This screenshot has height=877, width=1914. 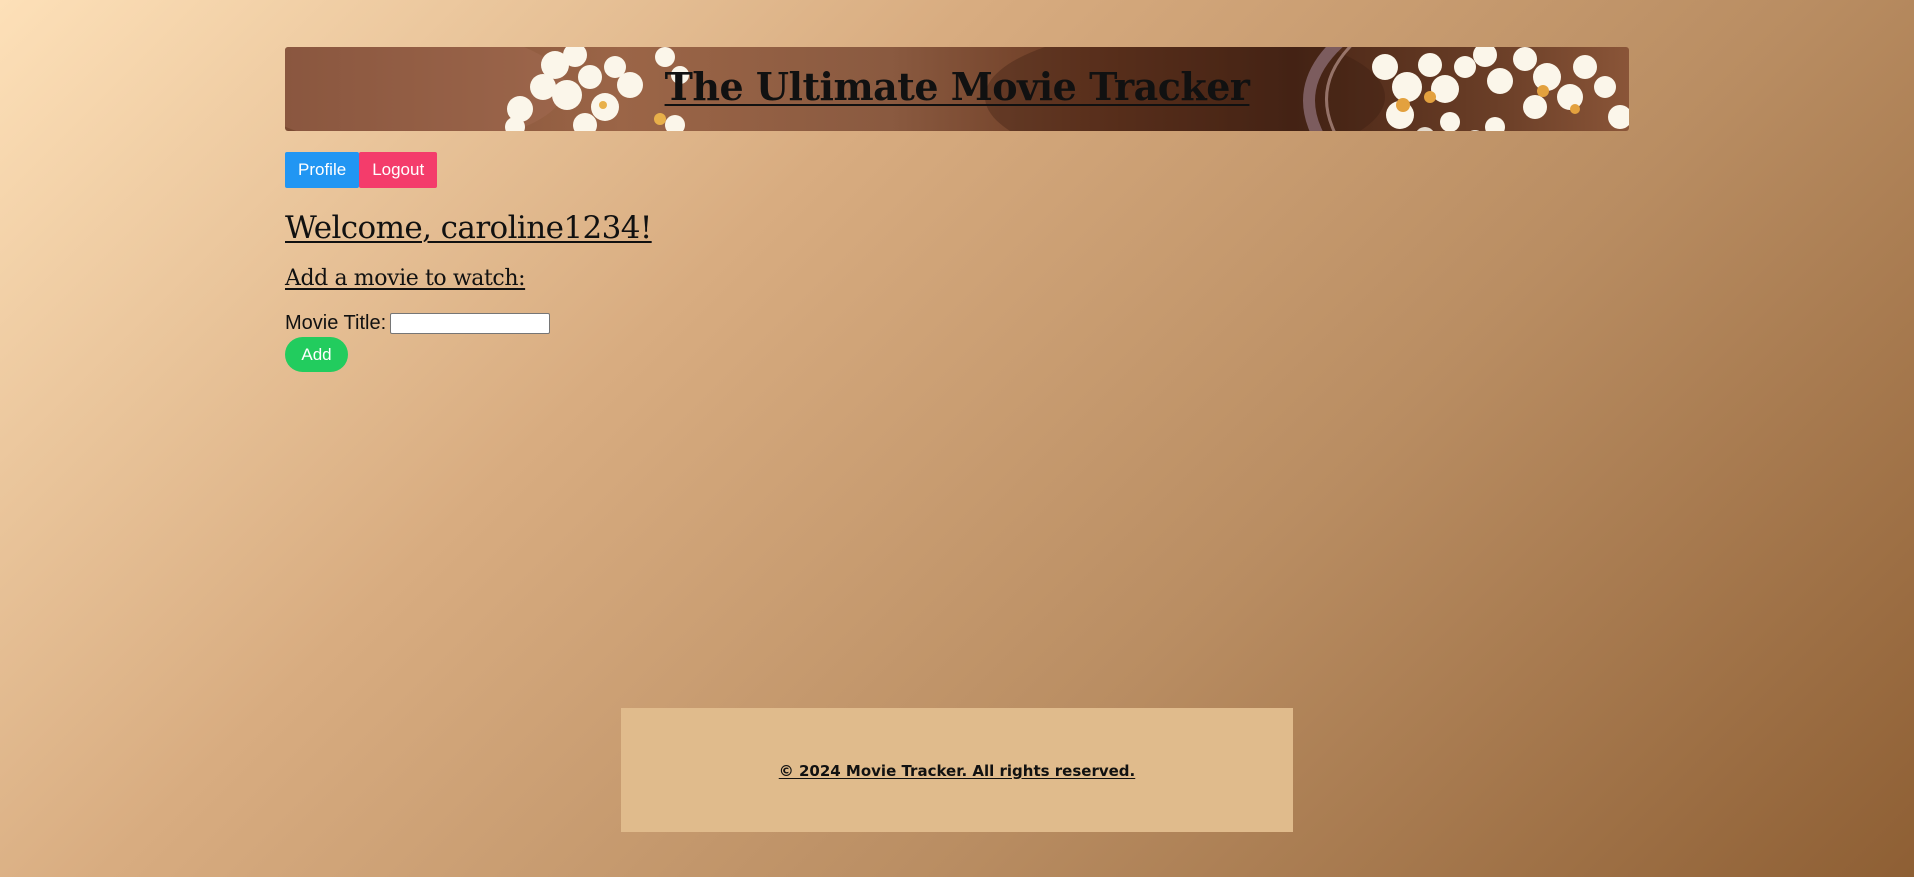 I want to click on top-nav: Profile Logout, so click(x=361, y=170).